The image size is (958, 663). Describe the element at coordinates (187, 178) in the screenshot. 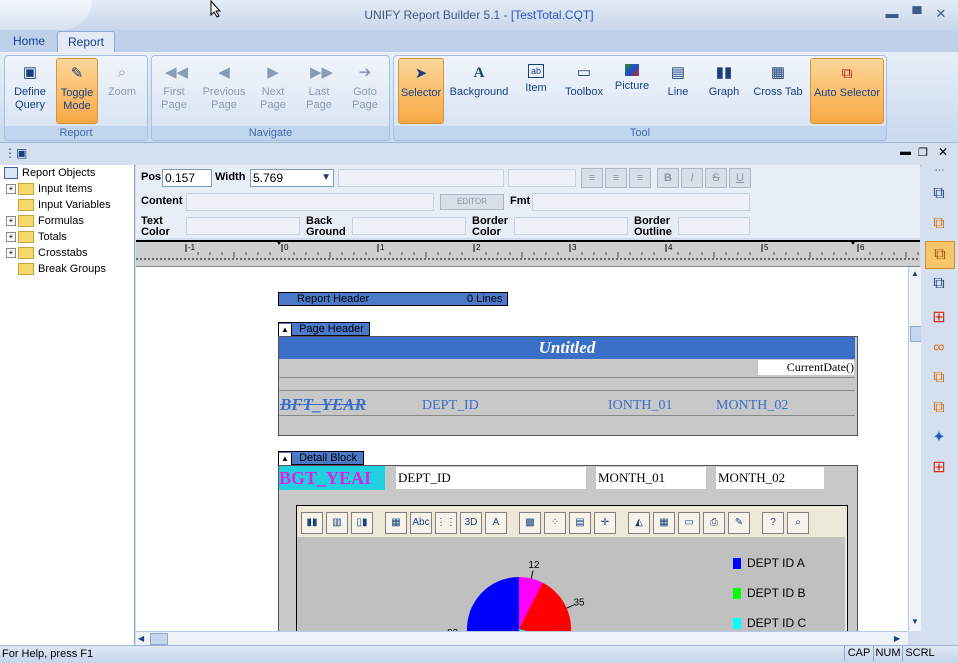

I see `pos-input: 0.157` at that location.